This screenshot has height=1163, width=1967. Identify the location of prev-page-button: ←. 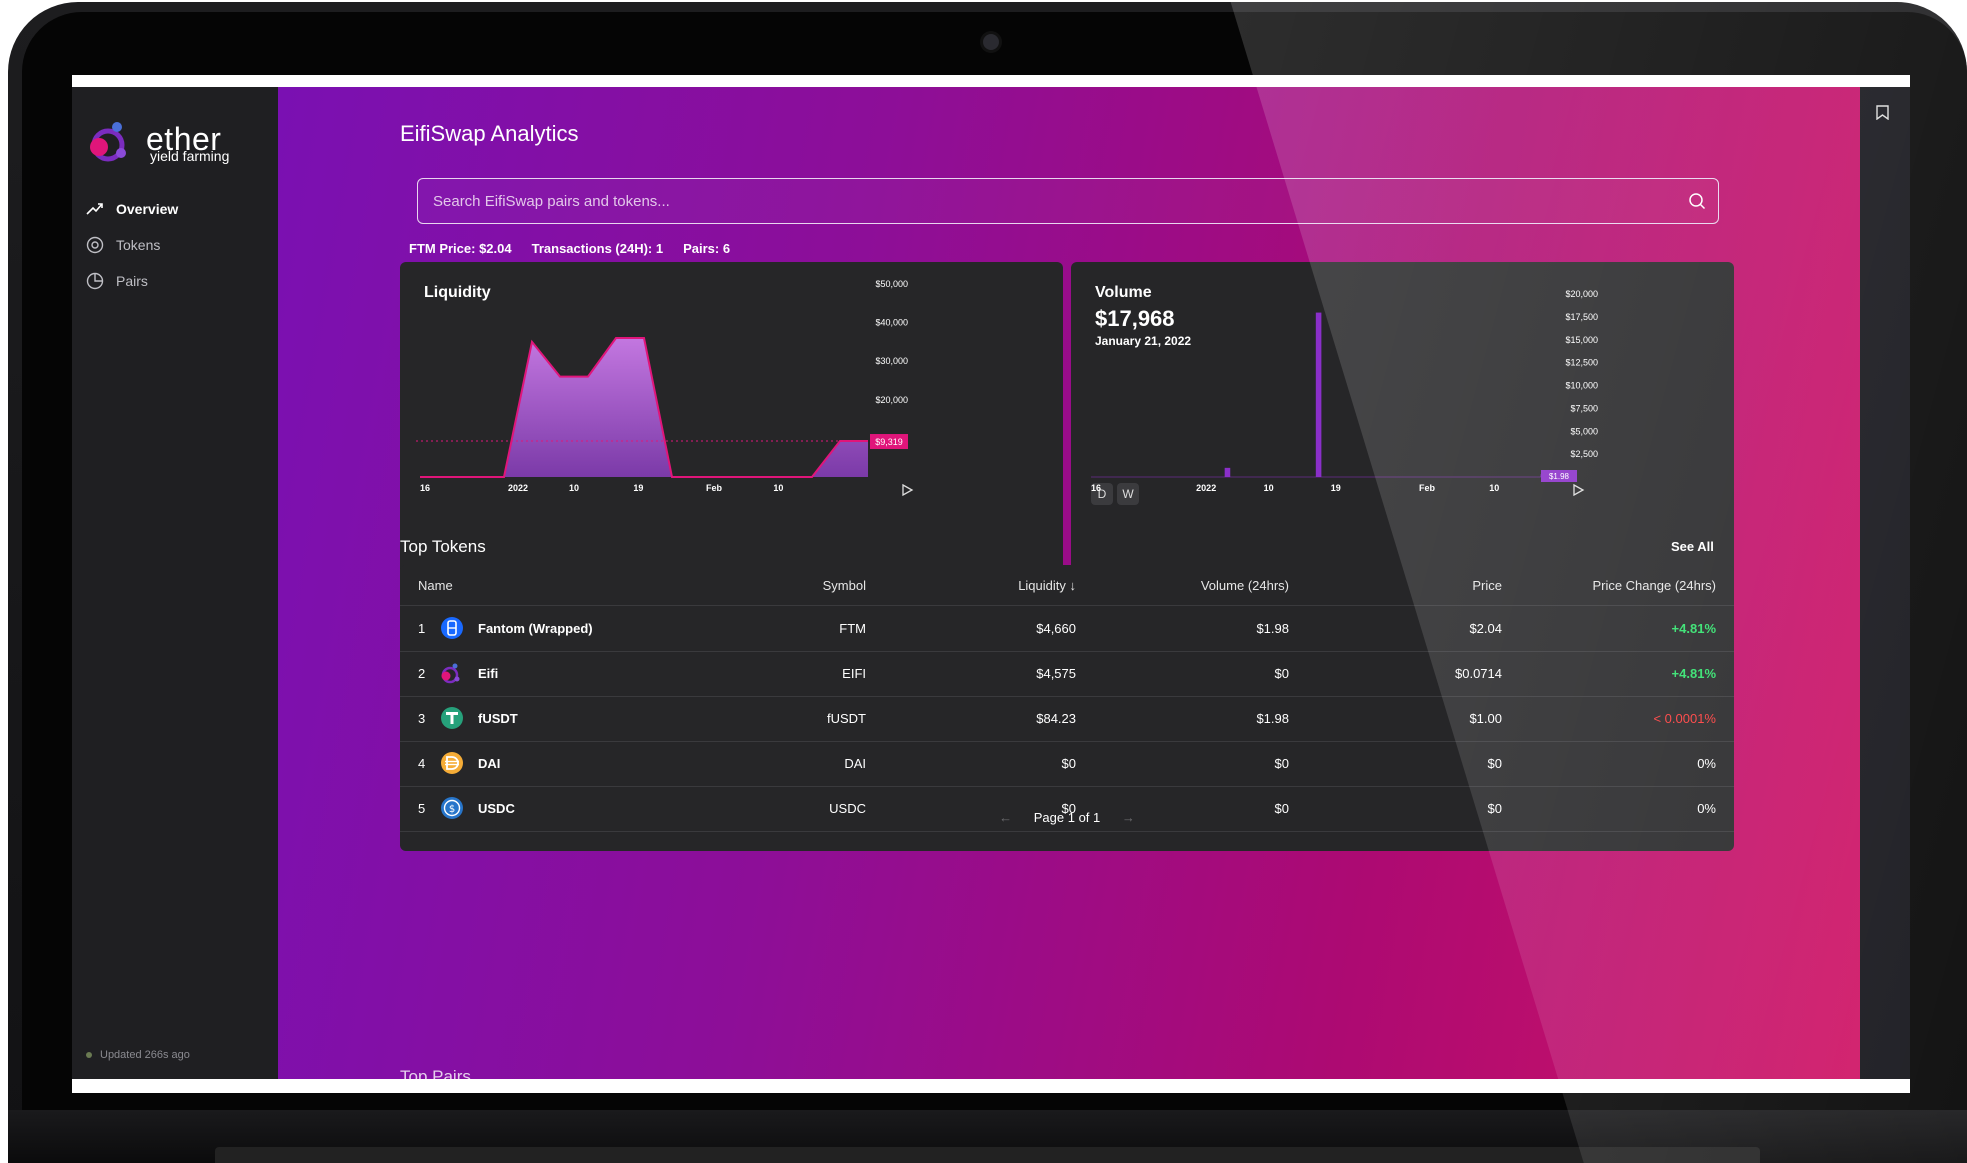
(1005, 817).